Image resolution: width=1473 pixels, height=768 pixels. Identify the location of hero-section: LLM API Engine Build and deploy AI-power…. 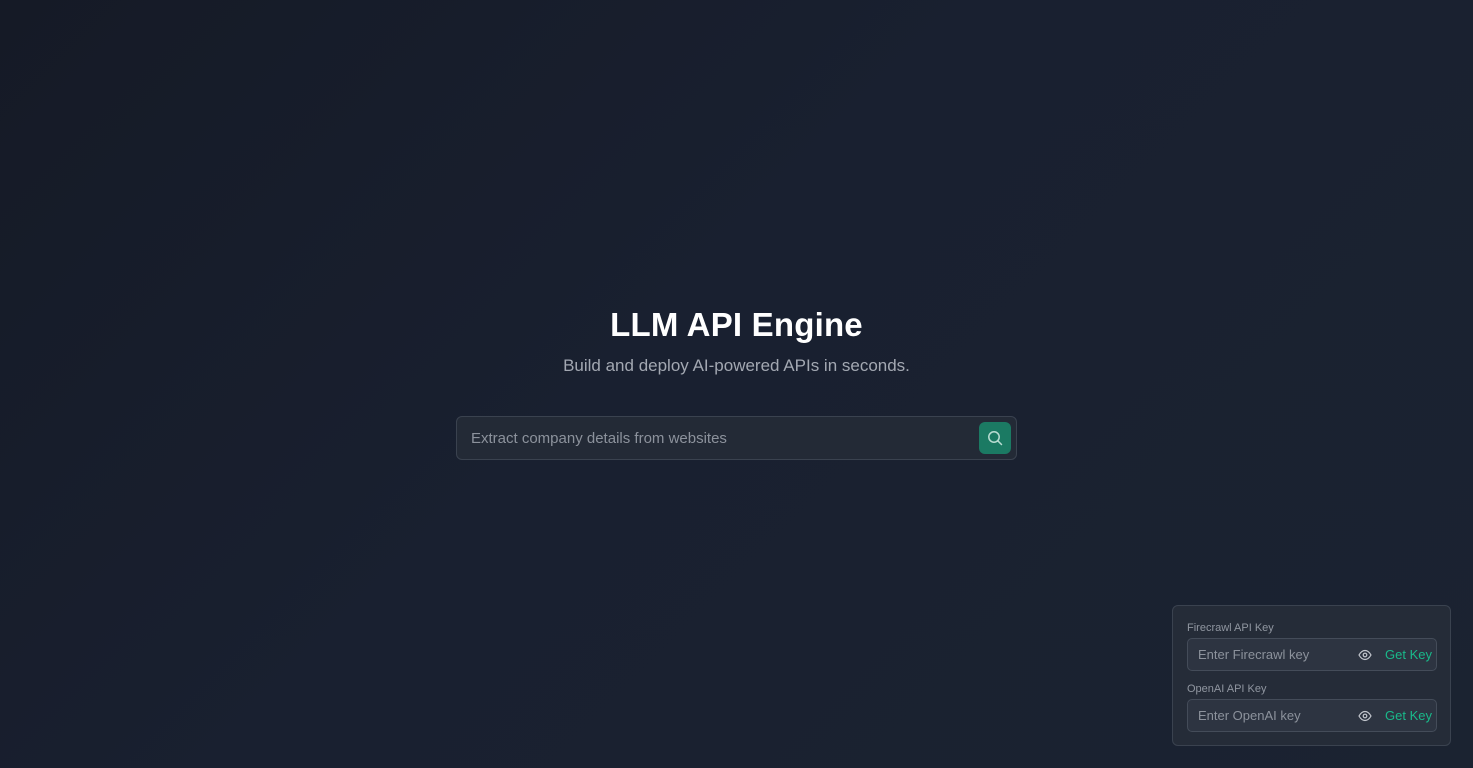
(736, 340).